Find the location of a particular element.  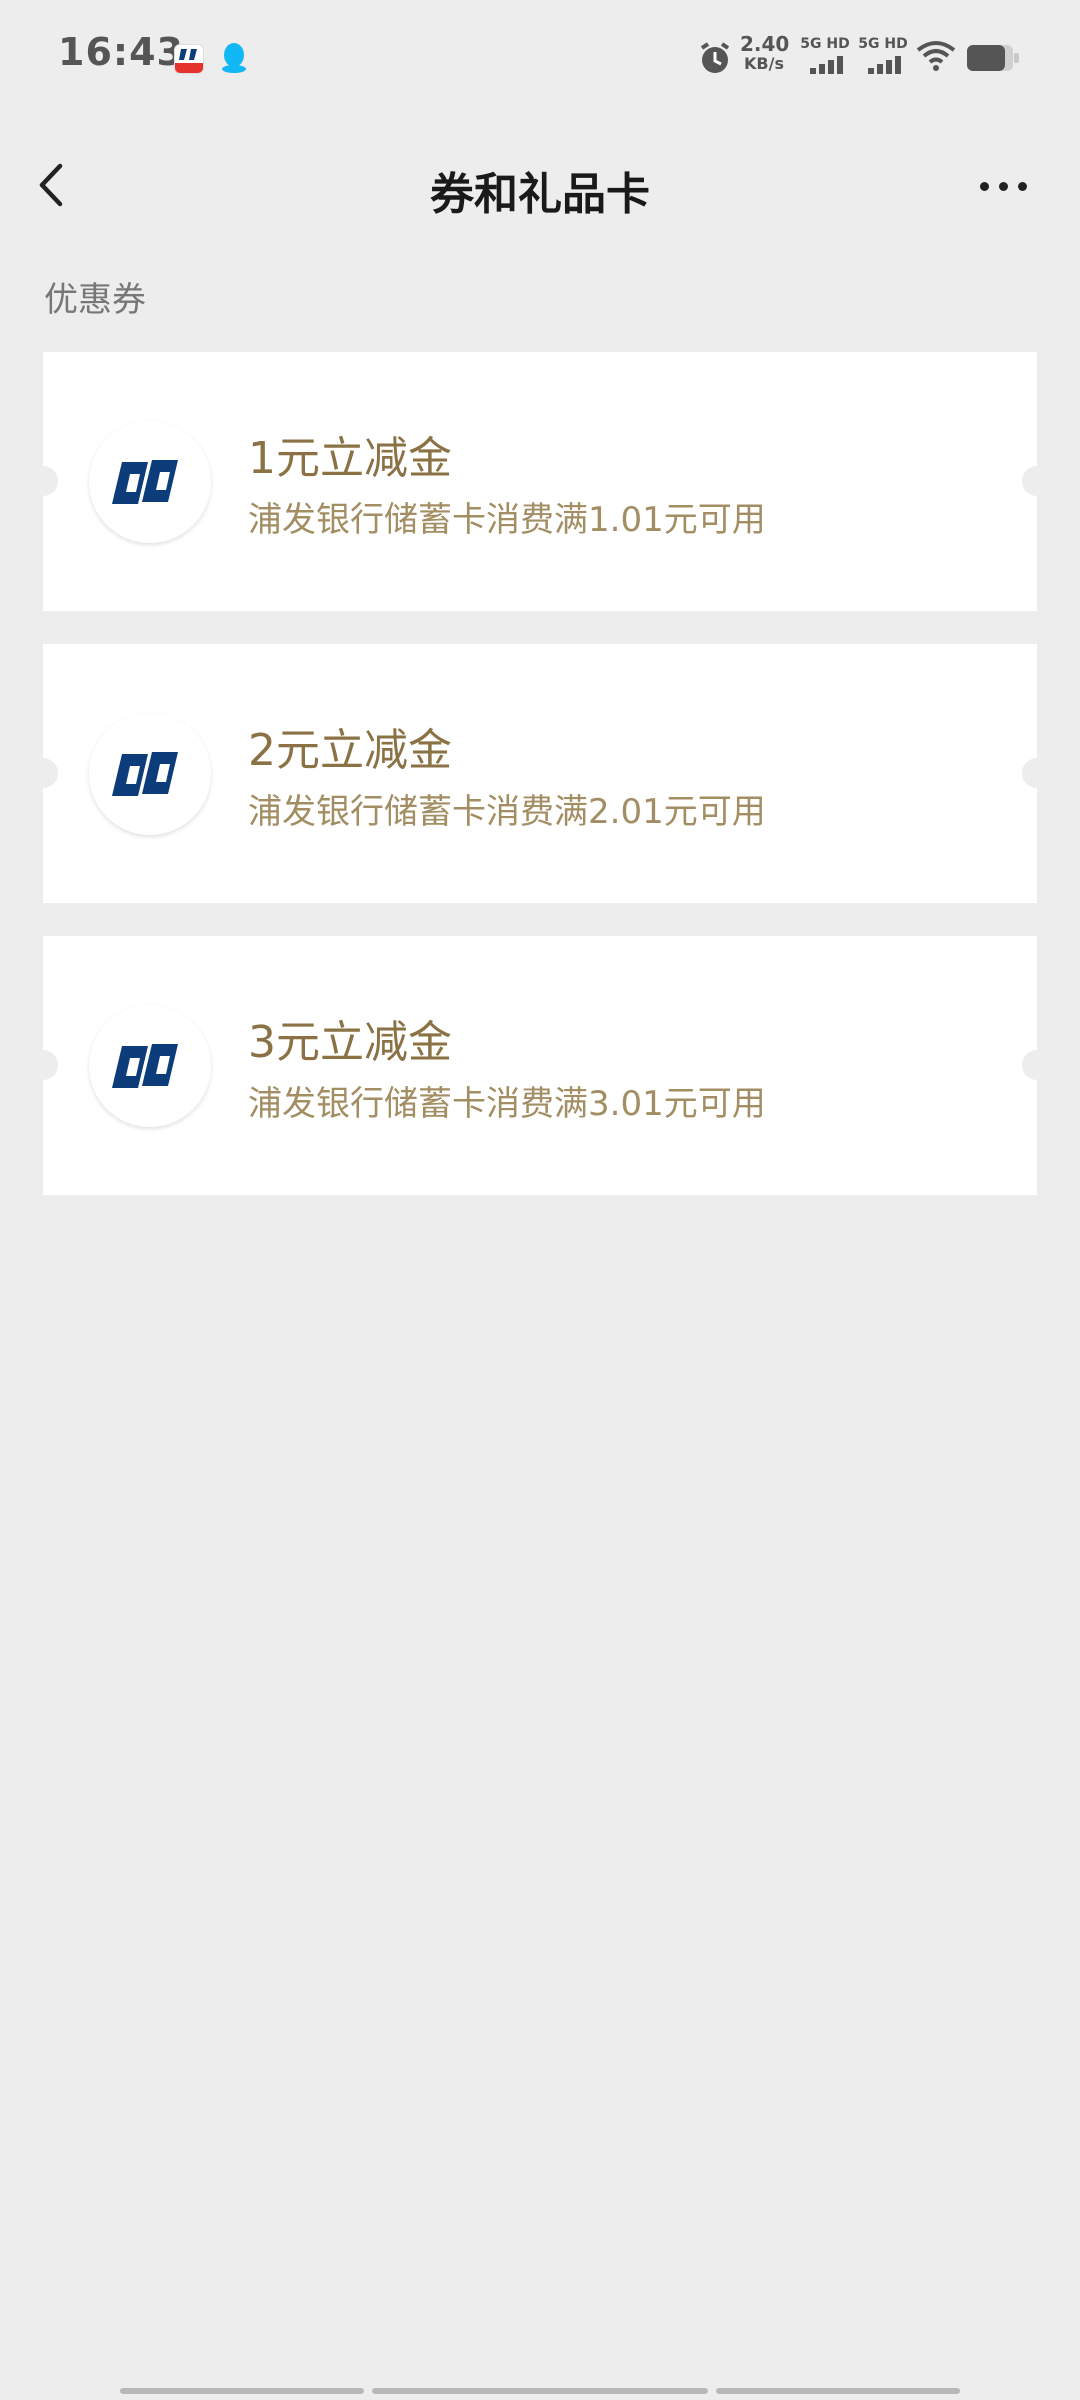

bank-app-icon is located at coordinates (189, 59).